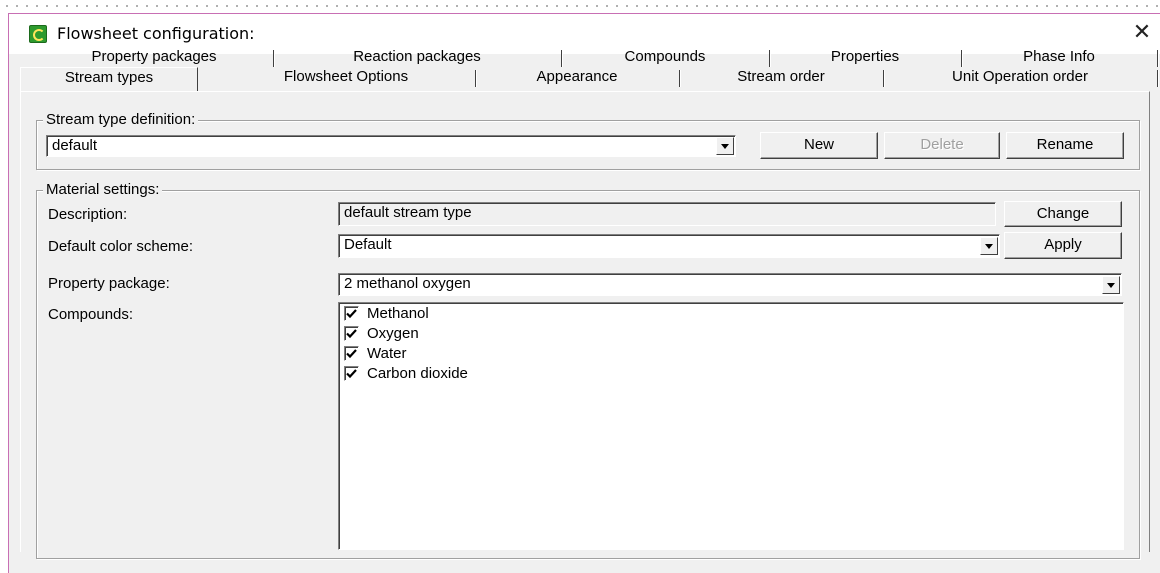 The image size is (1160, 573). Describe the element at coordinates (121, 120) in the screenshot. I see `stream-type-definition-legend: Stream type definition:` at that location.